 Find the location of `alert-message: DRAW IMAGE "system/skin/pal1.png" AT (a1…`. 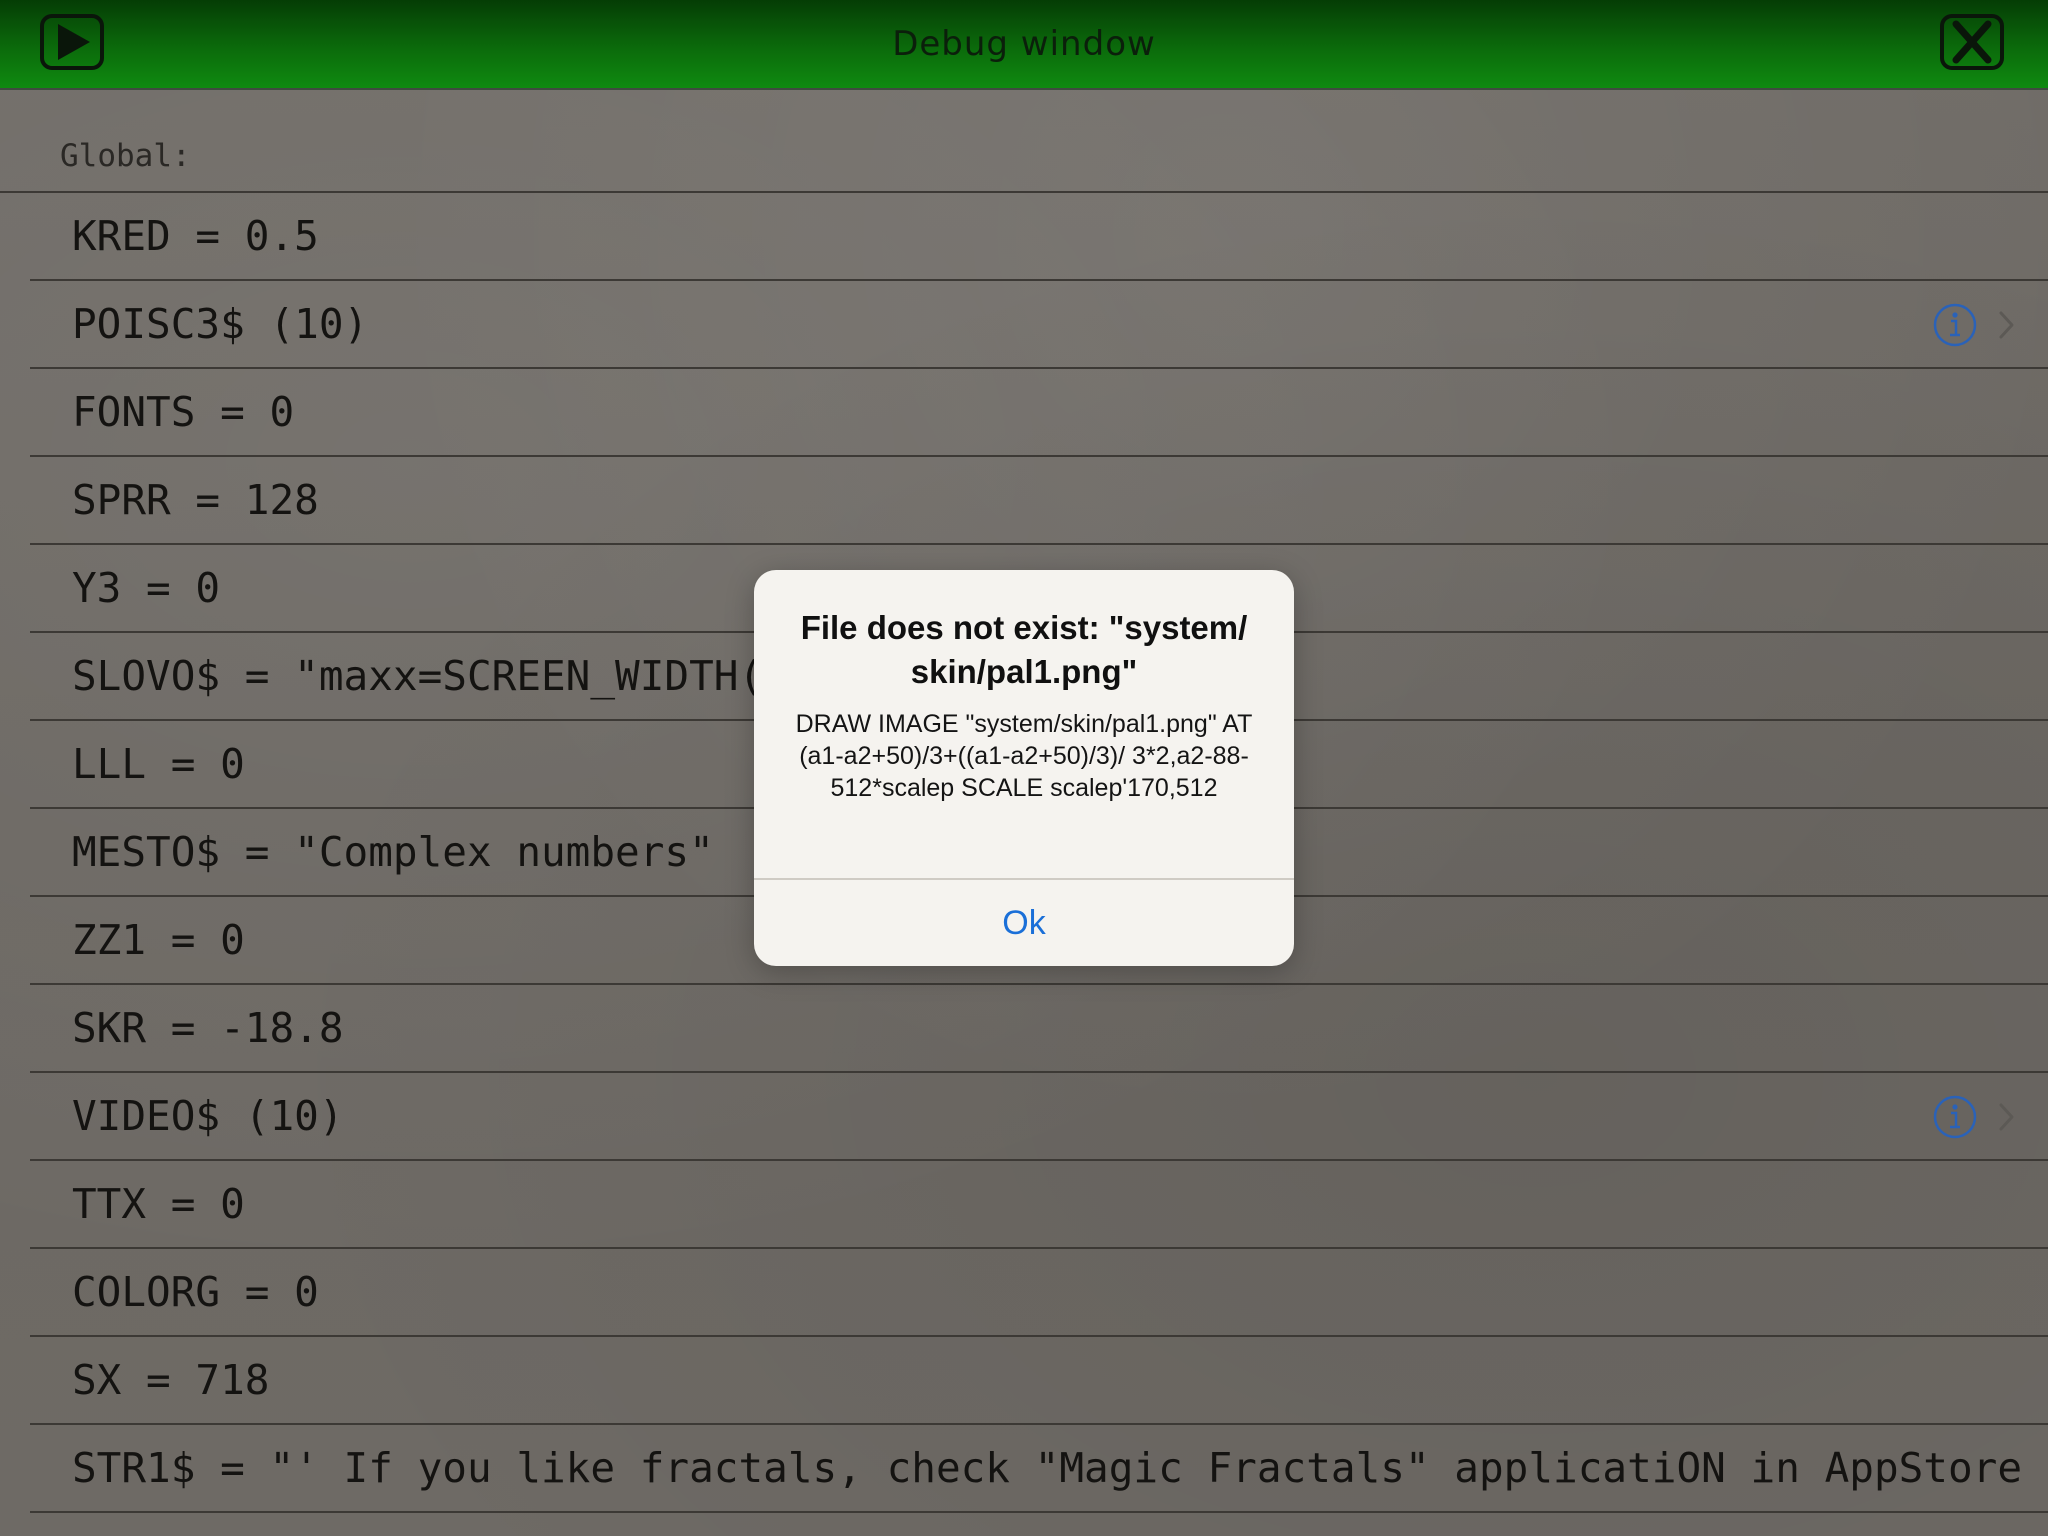

alert-message: DRAW IMAGE "system/skin/pal1.png" AT (a1… is located at coordinates (1024, 756).